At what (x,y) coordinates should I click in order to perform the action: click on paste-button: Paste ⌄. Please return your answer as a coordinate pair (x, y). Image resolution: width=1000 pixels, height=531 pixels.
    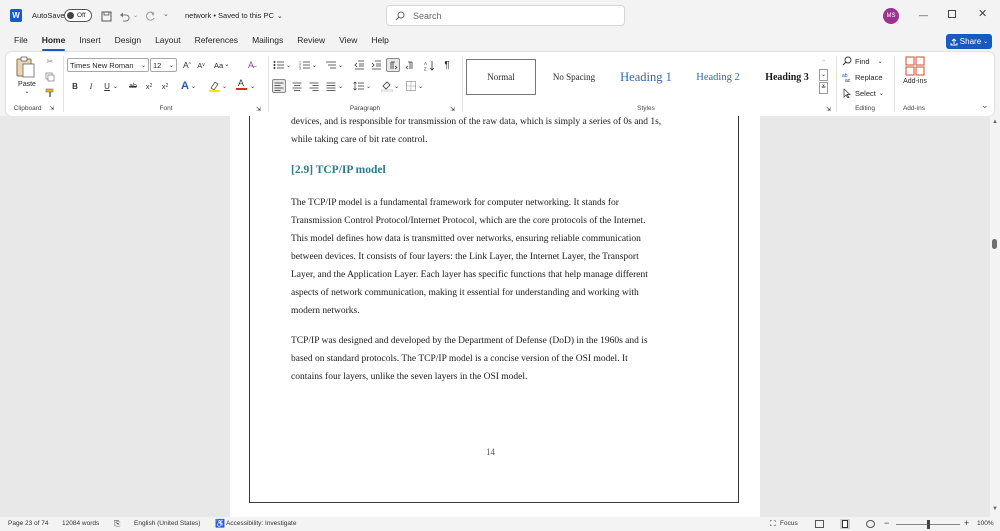
    Looking at the image, I should click on (27, 79).